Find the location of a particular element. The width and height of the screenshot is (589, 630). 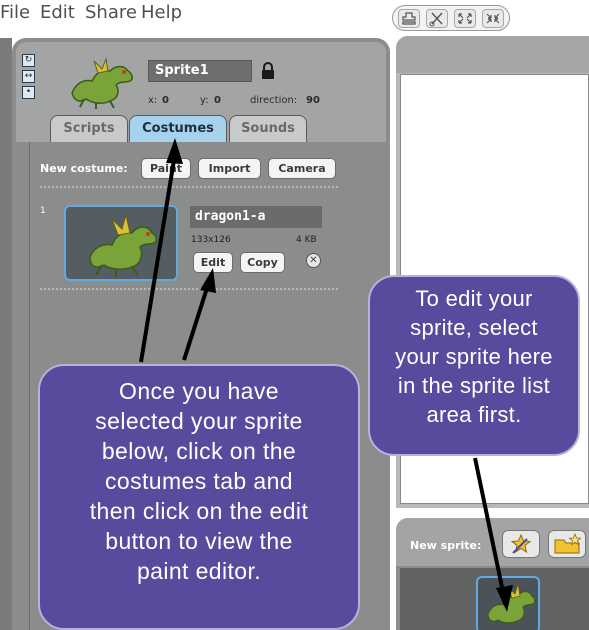

paint-new-sprite-button is located at coordinates (521, 544).